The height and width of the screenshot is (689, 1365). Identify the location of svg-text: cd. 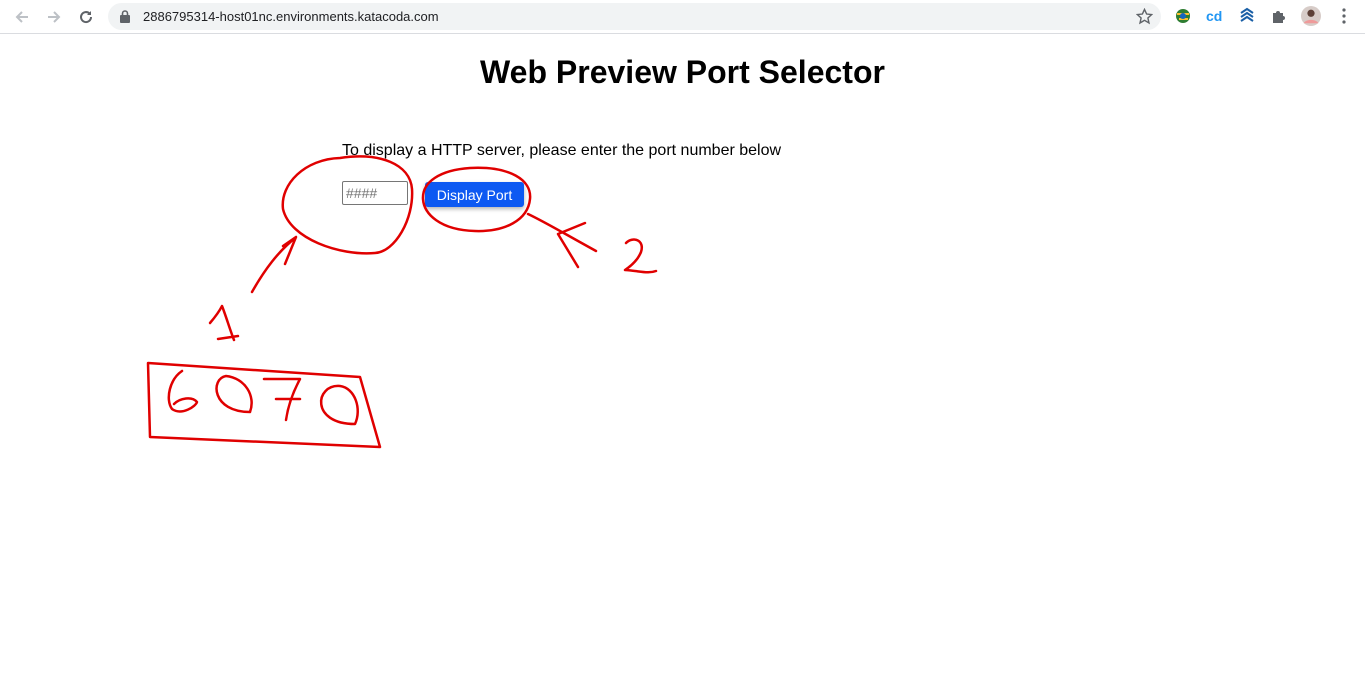
(1214, 16).